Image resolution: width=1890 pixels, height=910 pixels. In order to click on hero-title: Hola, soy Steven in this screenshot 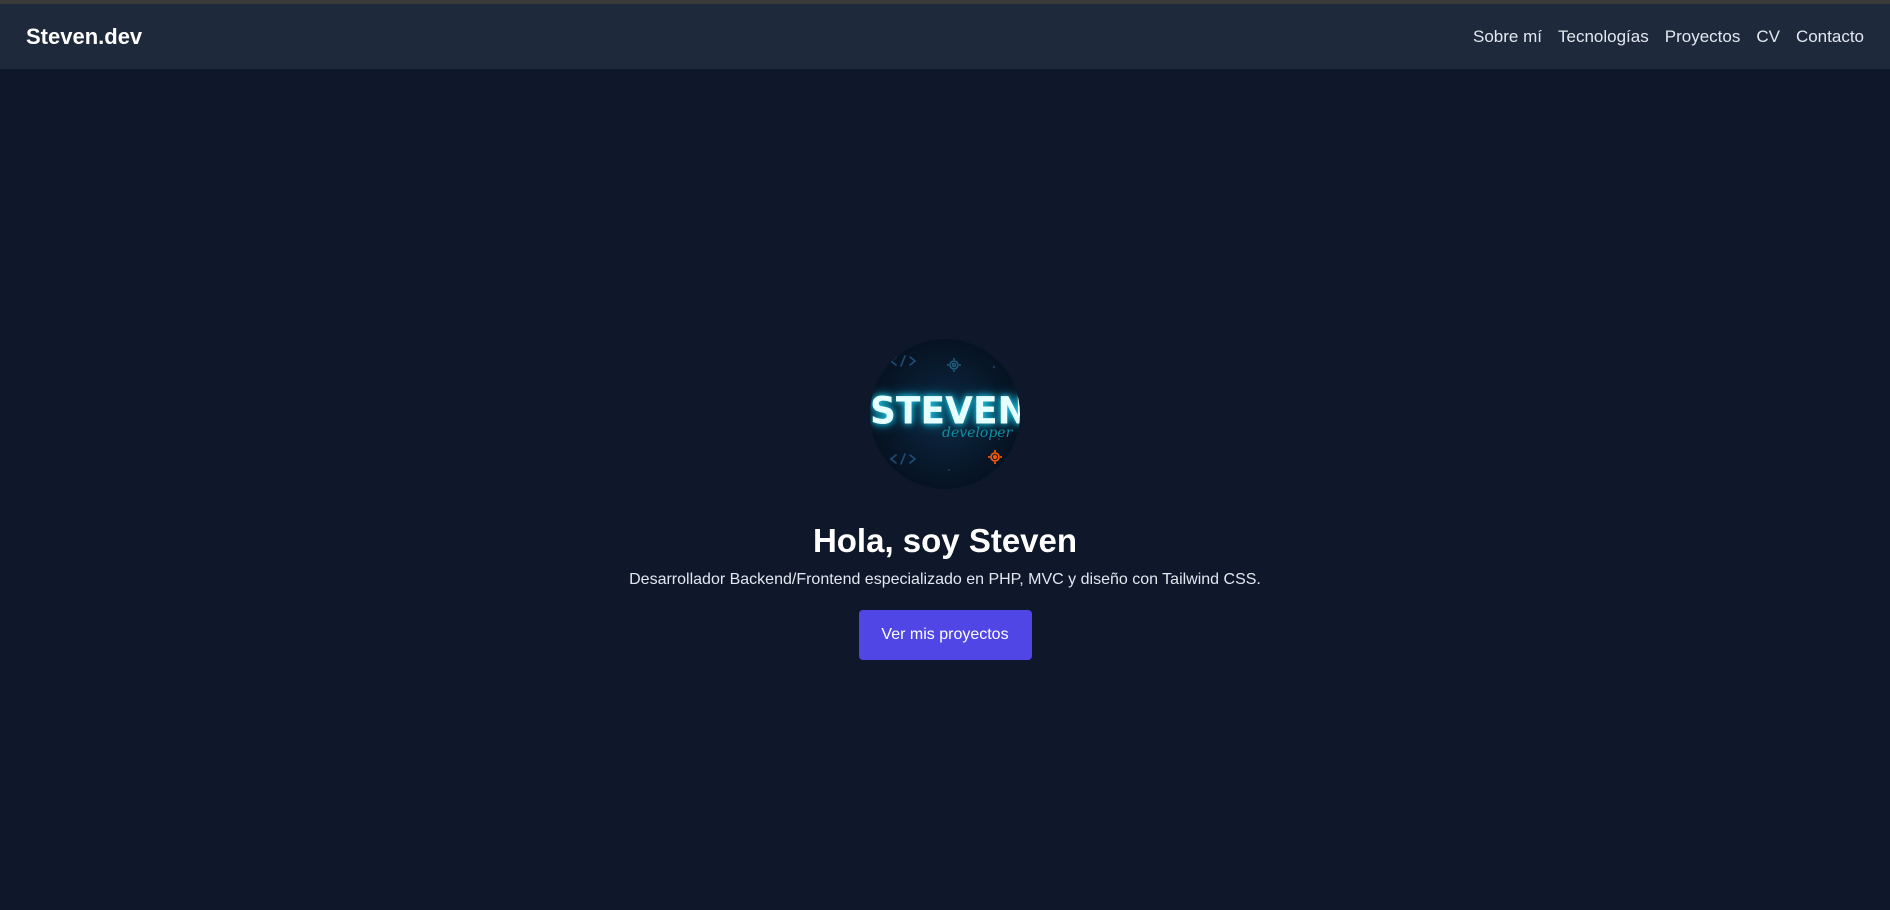, I will do `click(945, 540)`.